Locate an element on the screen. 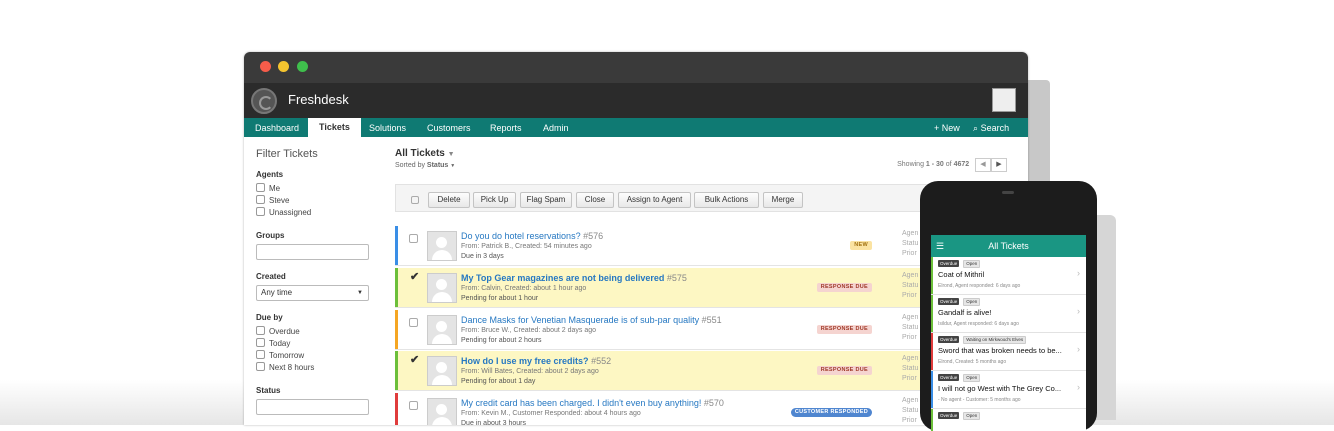 This screenshot has height=431, width=1334. groups-input is located at coordinates (312, 252).